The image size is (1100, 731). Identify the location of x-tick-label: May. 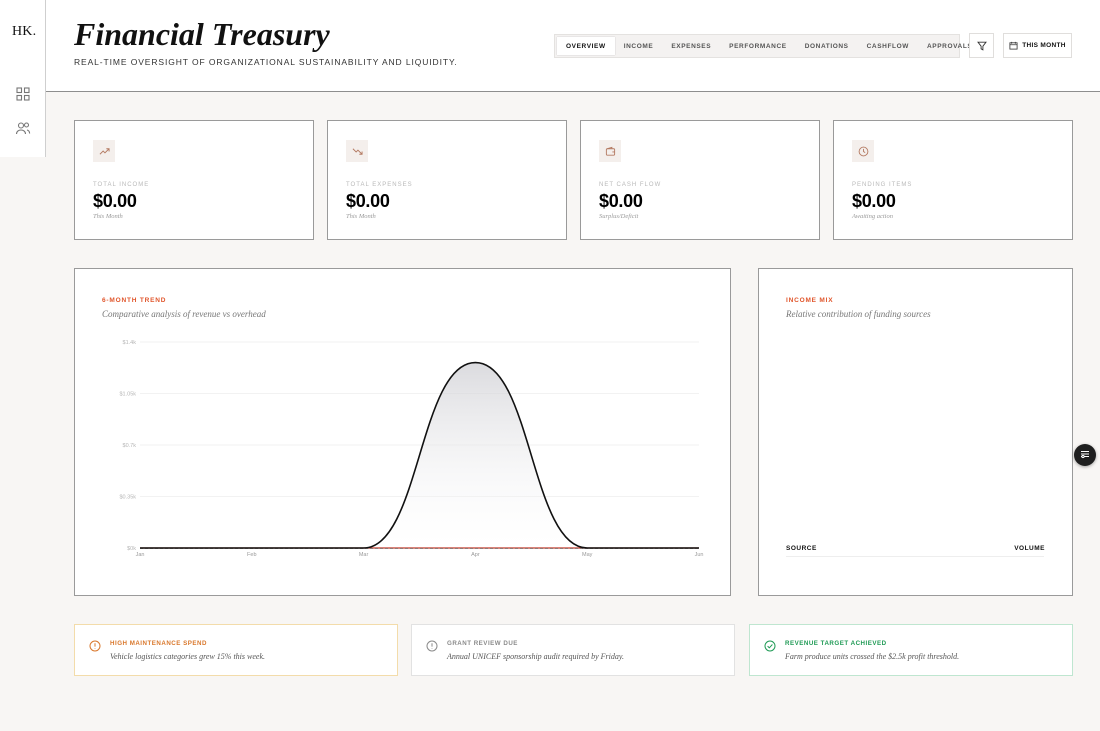
(587, 555).